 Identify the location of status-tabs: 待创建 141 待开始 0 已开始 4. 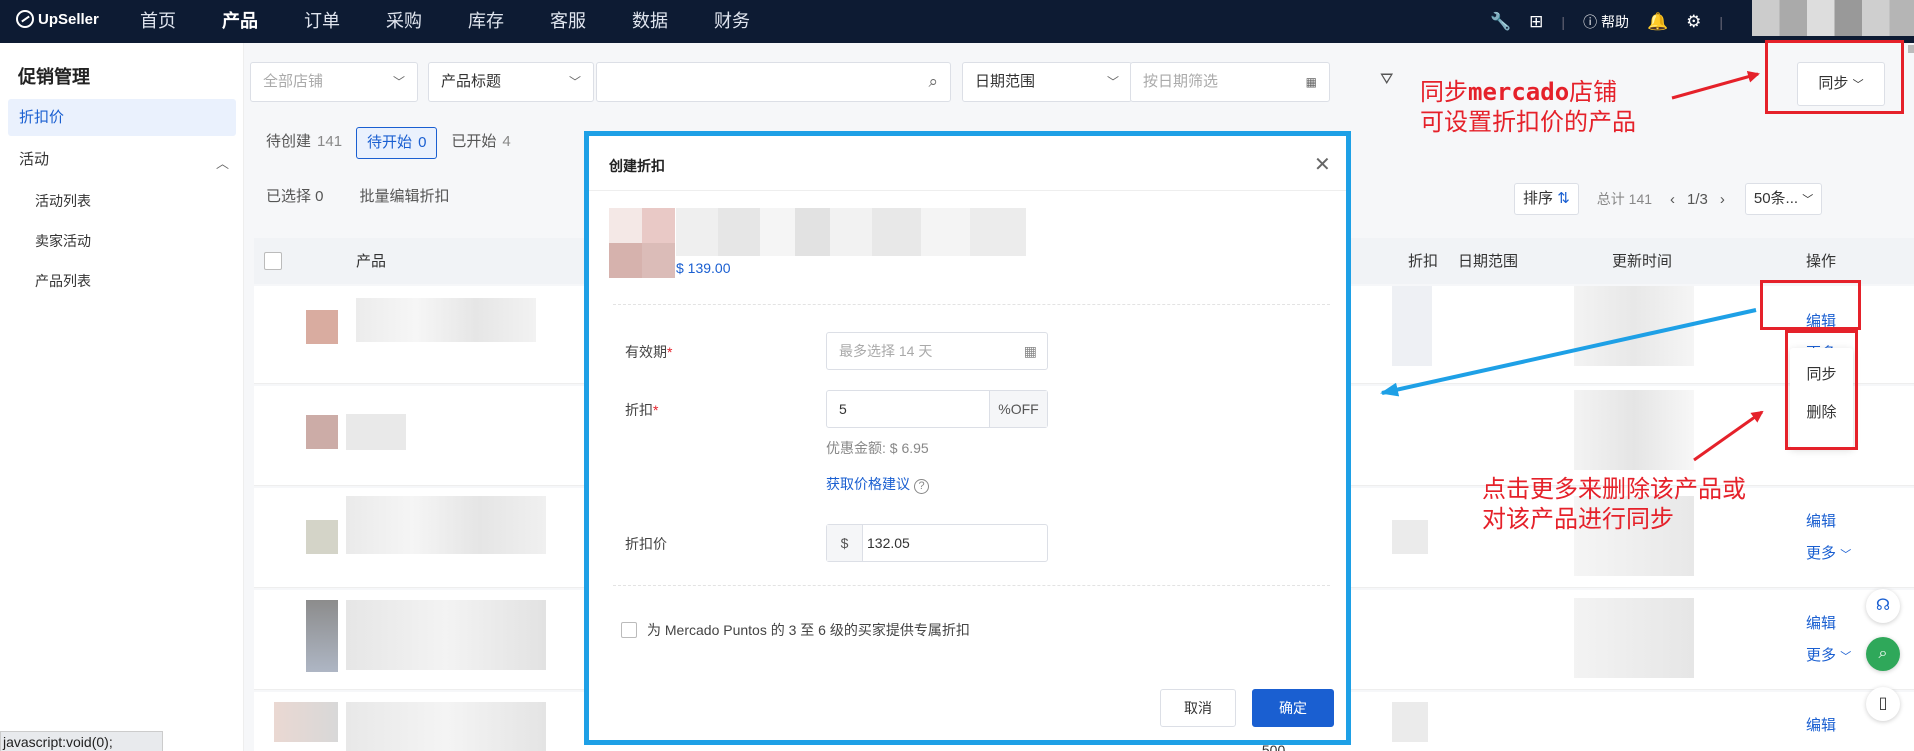
(395, 143).